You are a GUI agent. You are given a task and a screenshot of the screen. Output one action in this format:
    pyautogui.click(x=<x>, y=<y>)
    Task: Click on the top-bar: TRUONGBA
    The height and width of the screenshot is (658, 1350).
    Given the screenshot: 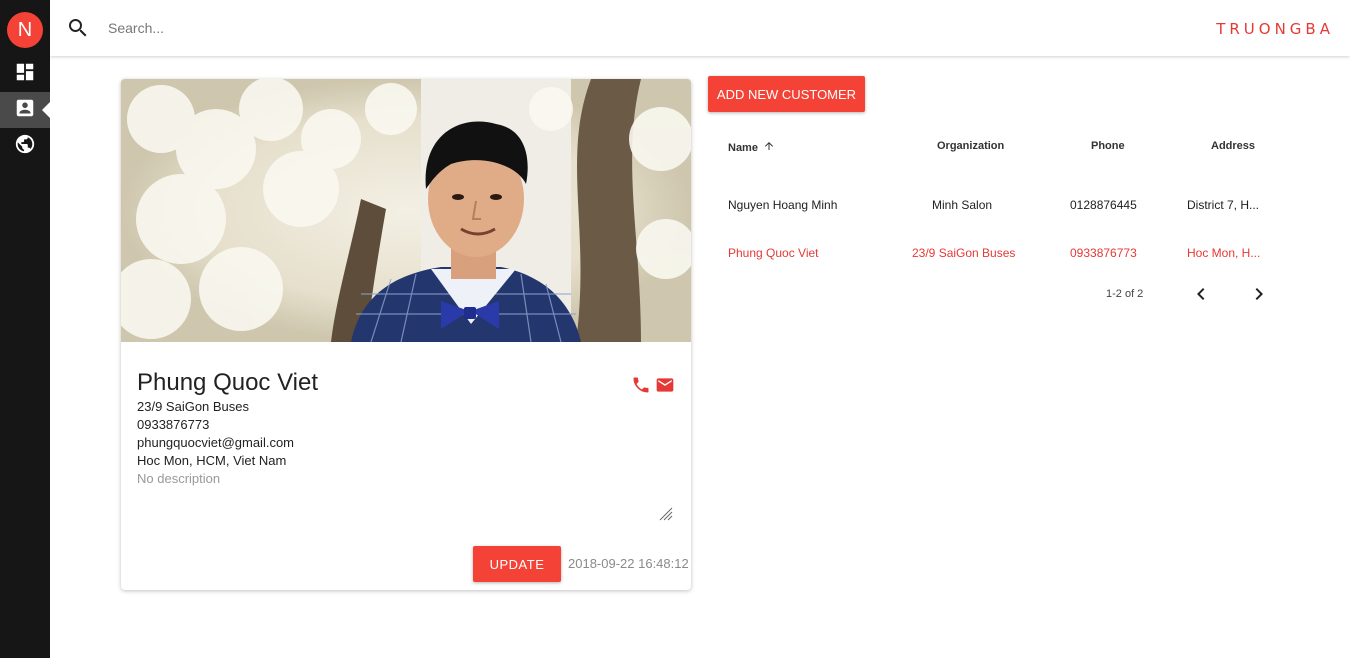 What is the action you would take?
    pyautogui.click(x=700, y=28)
    